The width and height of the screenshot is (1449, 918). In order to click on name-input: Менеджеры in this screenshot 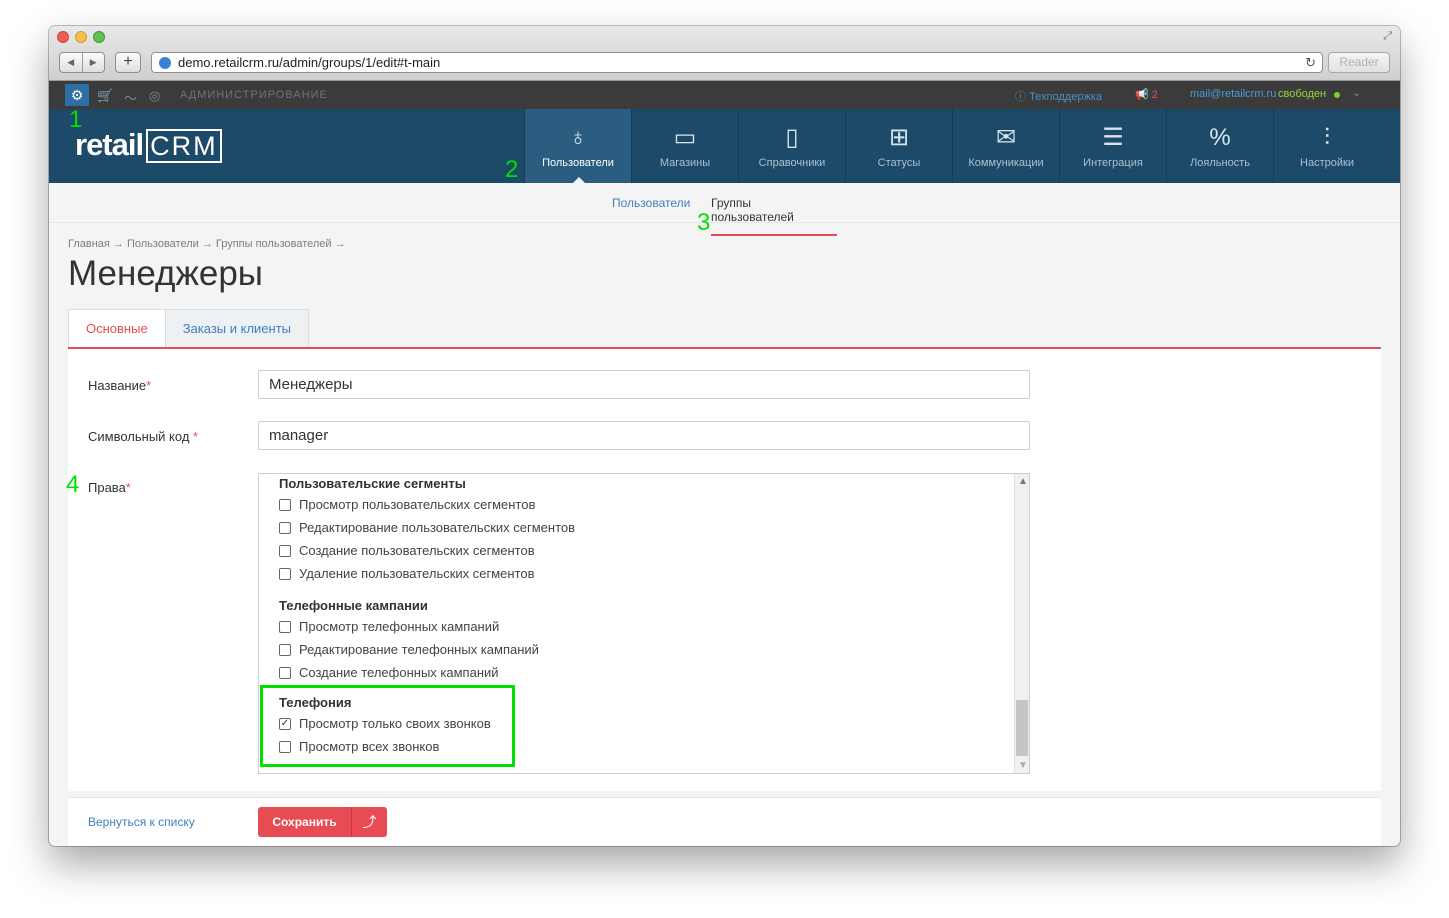, I will do `click(644, 384)`.